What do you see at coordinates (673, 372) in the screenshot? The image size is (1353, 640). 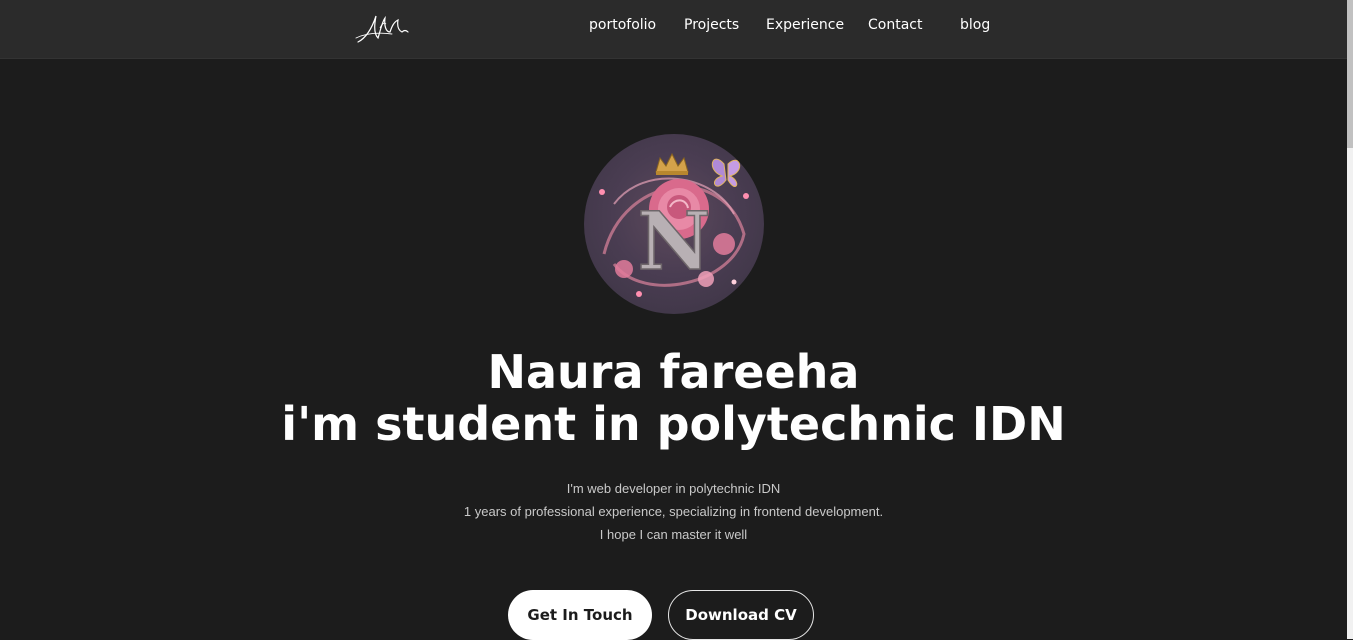 I see `hero-name: Naura fareeha` at bounding box center [673, 372].